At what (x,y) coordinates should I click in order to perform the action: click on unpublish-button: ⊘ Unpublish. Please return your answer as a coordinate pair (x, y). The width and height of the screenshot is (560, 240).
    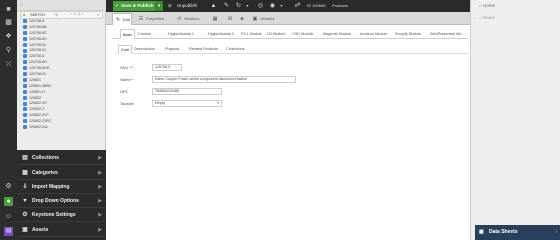
    Looking at the image, I should click on (186, 6).